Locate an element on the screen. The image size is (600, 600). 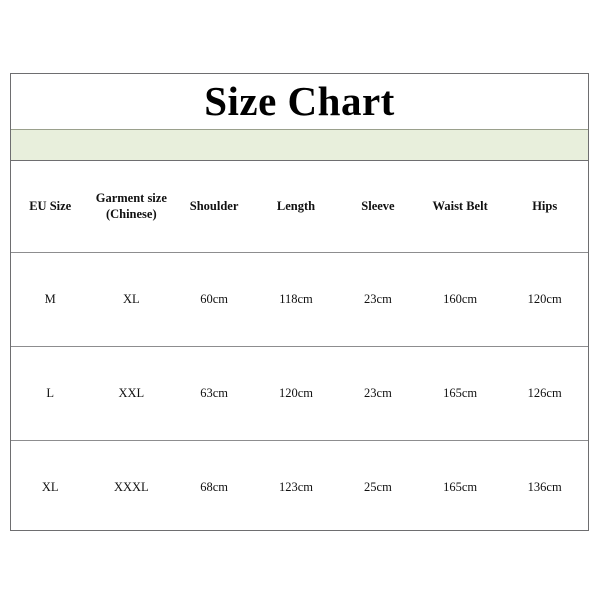
cell-eu-size: L is located at coordinates (50, 393).